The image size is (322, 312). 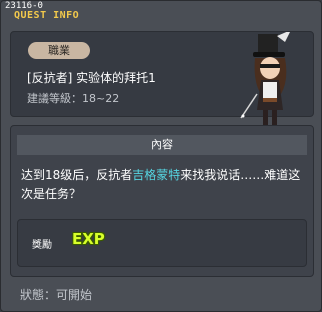 I want to click on reward-panel: 獎勵 EXP, so click(x=162, y=243).